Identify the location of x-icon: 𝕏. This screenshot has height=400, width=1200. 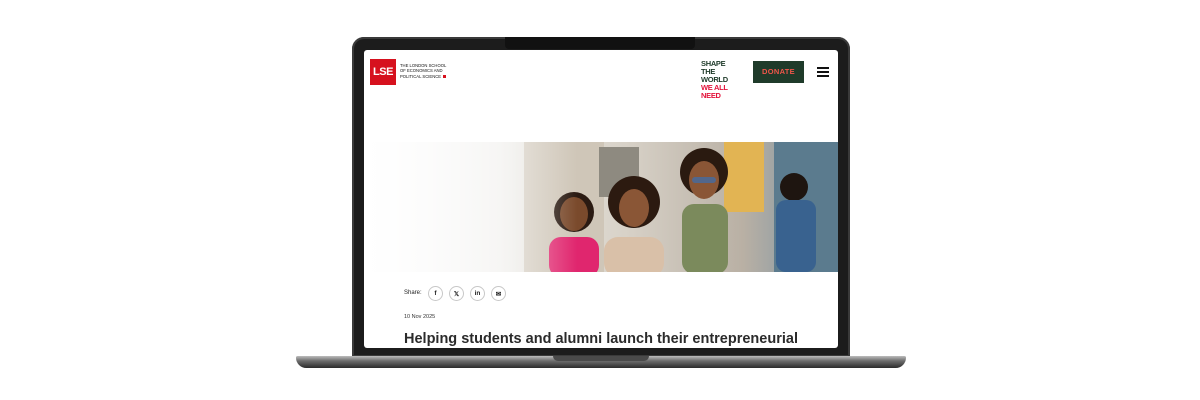
(456, 293).